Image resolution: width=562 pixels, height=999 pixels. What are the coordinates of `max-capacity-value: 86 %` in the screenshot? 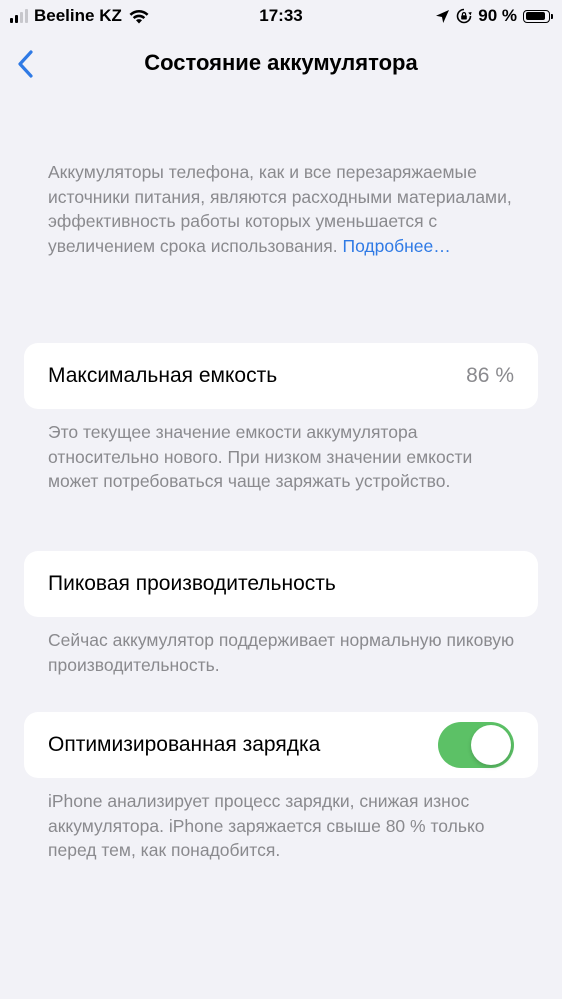 It's located at (490, 375).